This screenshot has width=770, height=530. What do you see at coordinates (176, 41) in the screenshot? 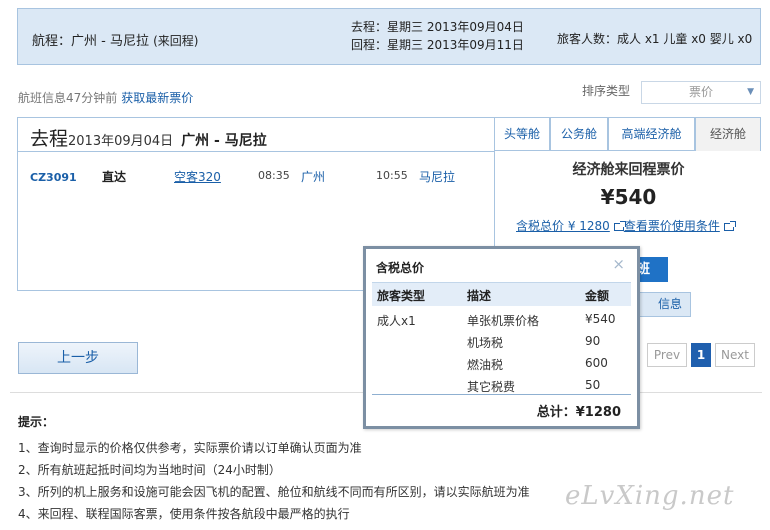
I see `route-note: (来回程)` at bounding box center [176, 41].